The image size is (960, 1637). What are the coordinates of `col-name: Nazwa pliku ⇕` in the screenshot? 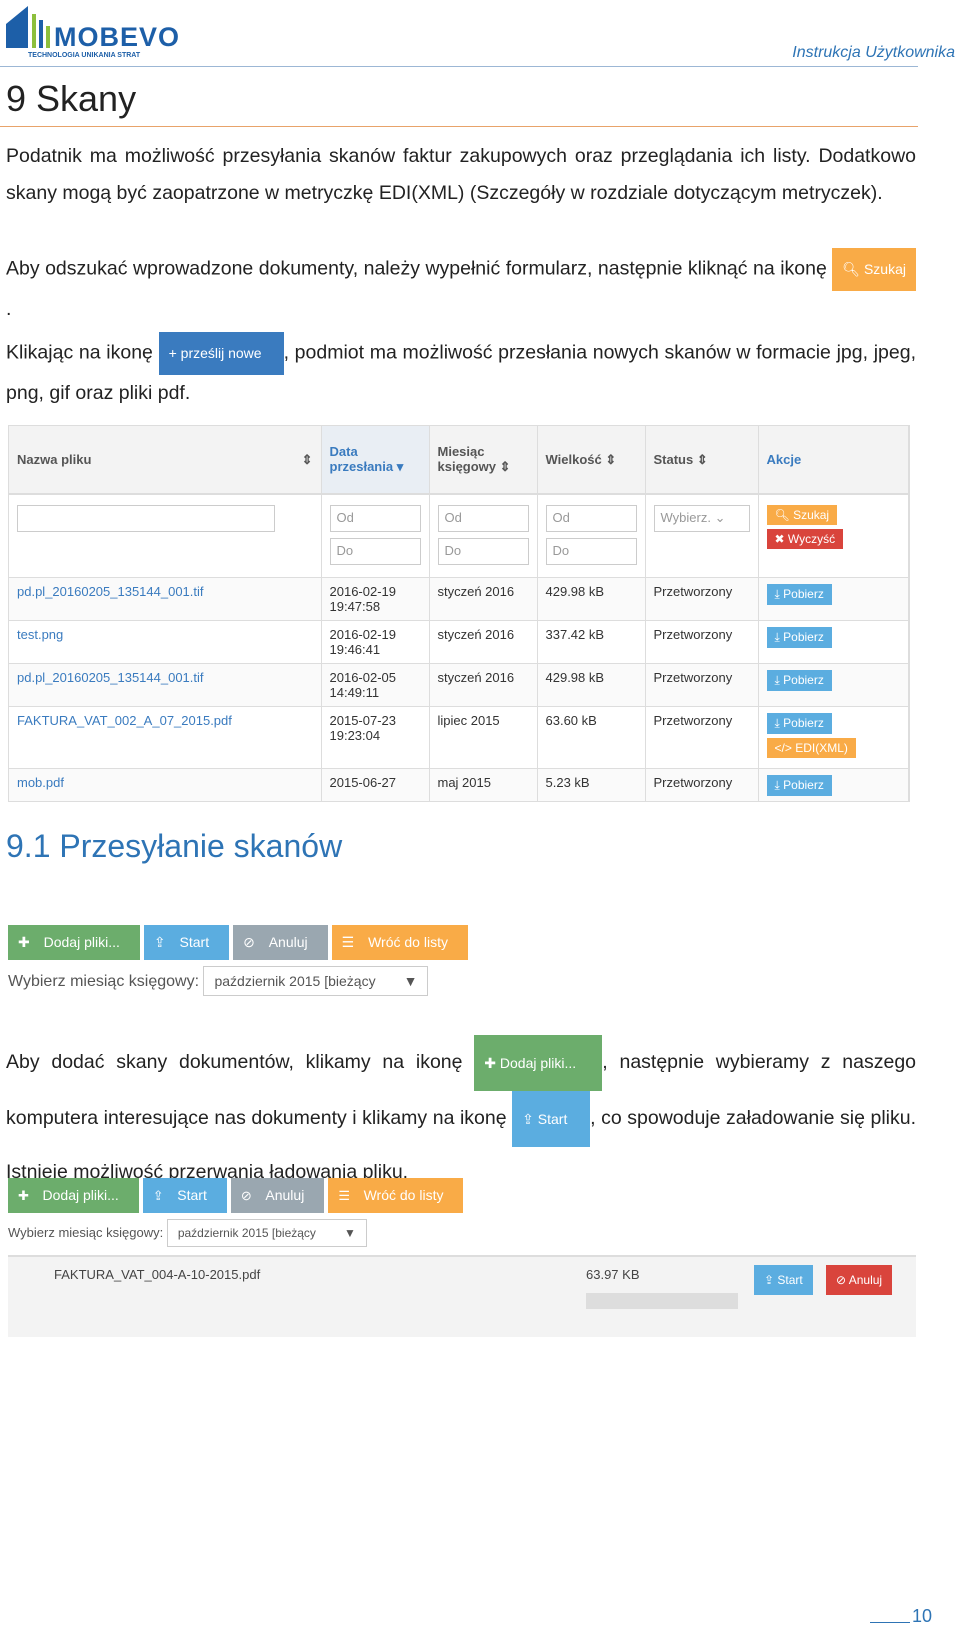 It's located at (165, 460).